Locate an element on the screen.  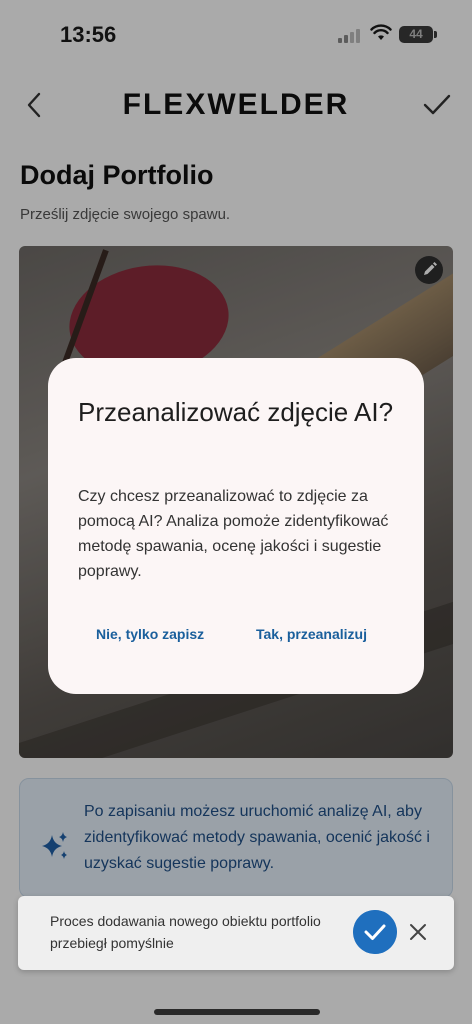
dialog-title: Przeanalizować zdjęcie AI? is located at coordinates (236, 412).